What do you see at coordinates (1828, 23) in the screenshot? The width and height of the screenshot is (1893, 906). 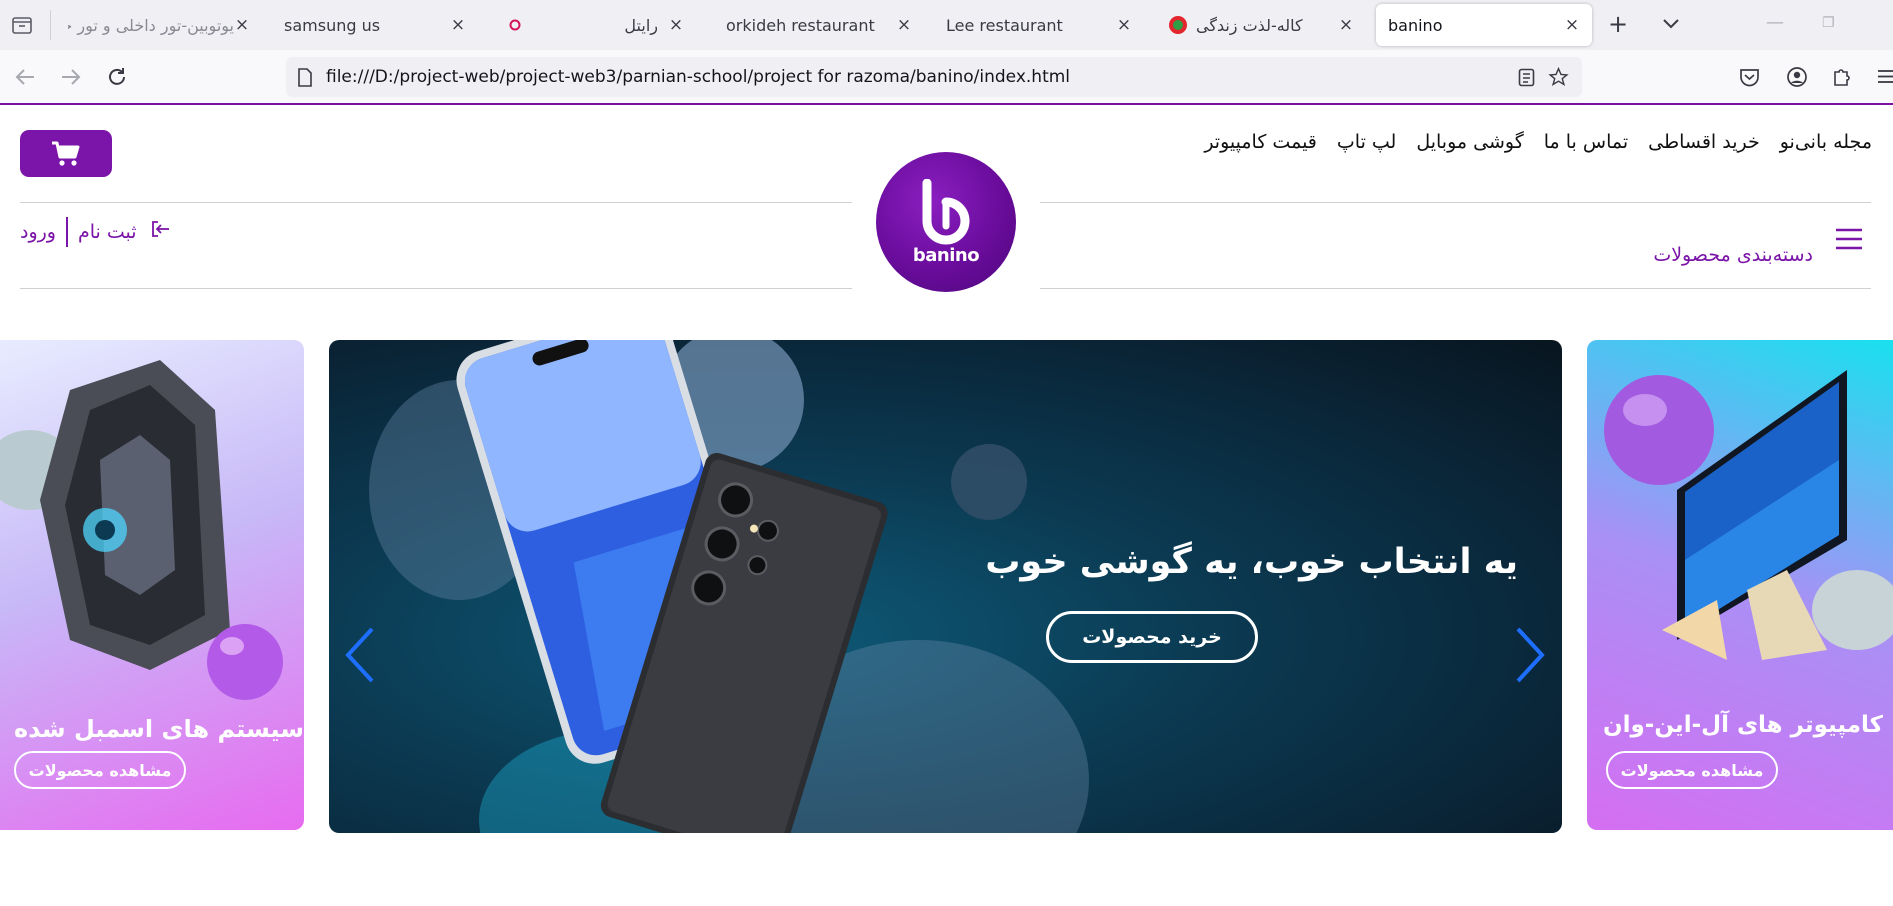 I see `restore-button: ❐` at bounding box center [1828, 23].